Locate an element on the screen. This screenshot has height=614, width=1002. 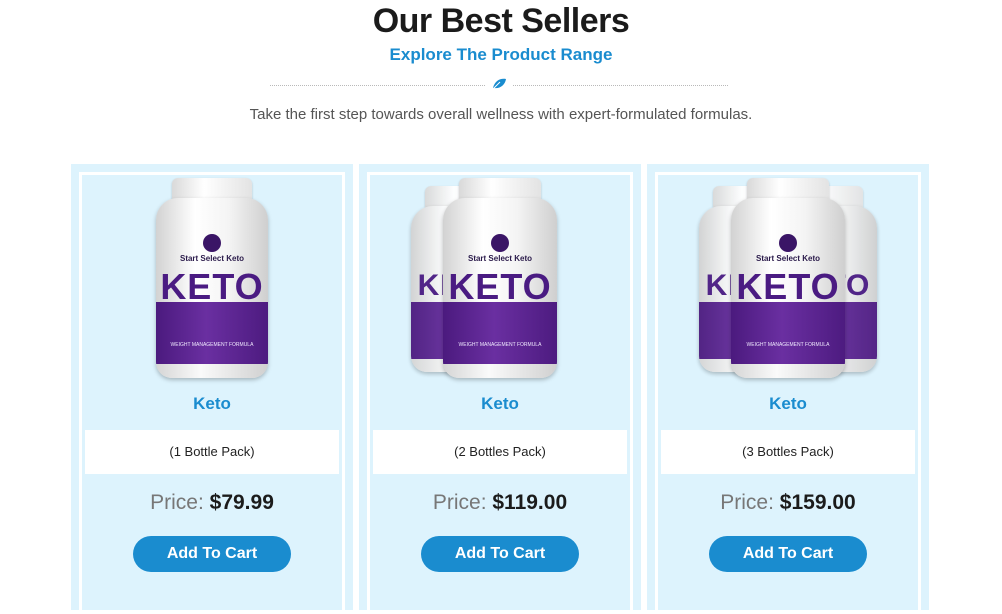
price-value: $79.99 is located at coordinates (241, 502).